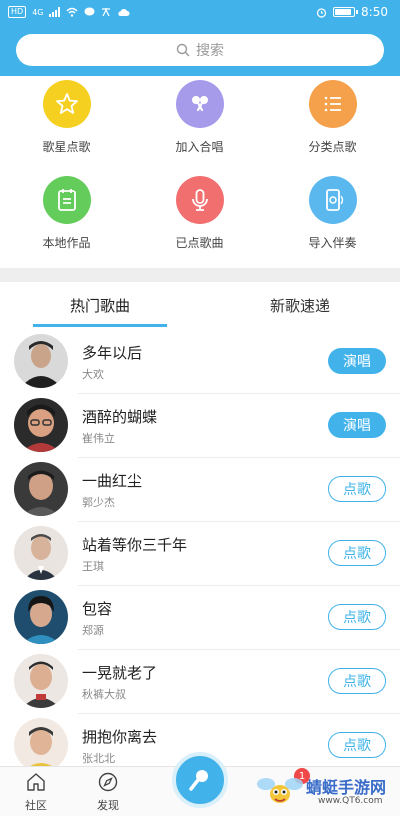 The image size is (400, 816). I want to click on list-item: 酒醉的蝴蝶 崔伟立 演唱, so click(200, 426).